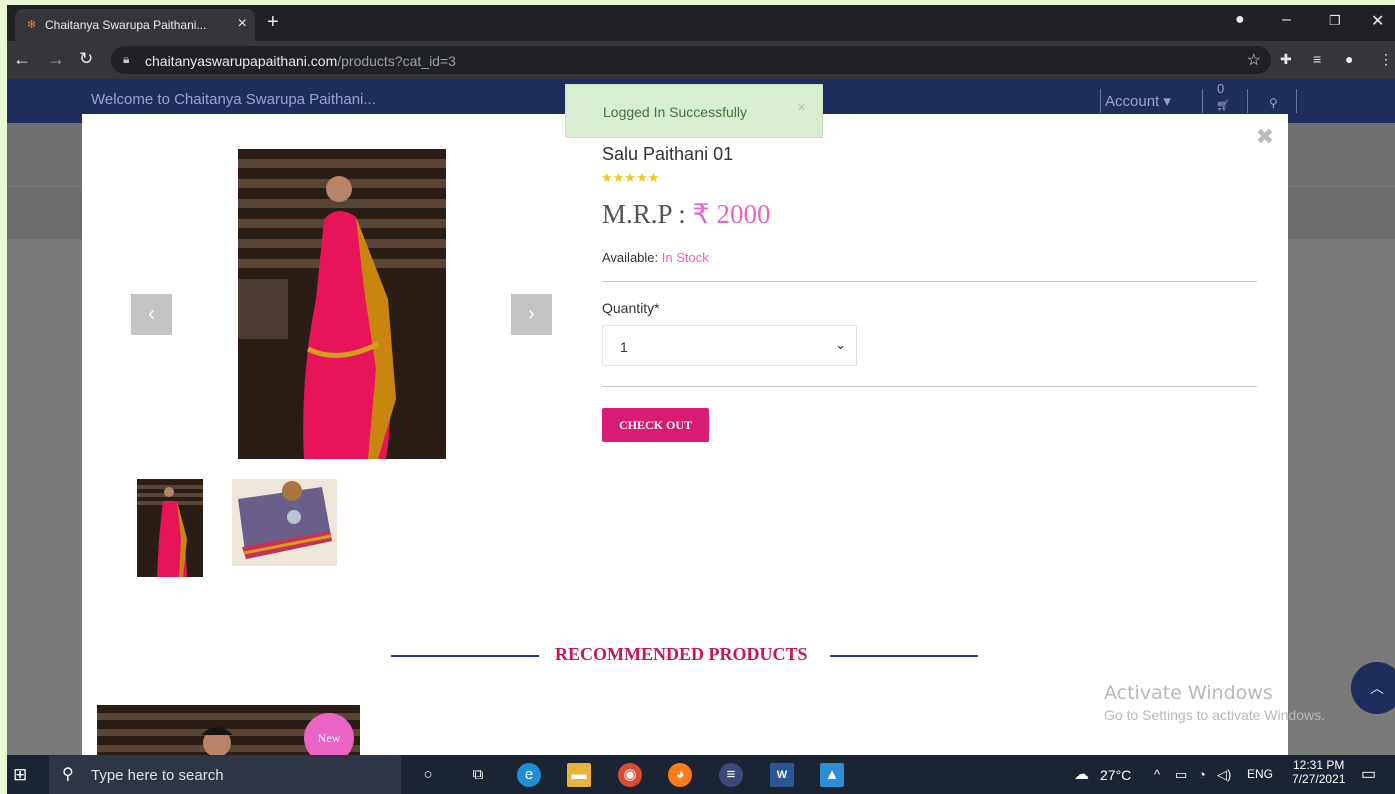 This screenshot has height=794, width=1395. I want to click on login-success-toast: Logged In Successfully ×, so click(694, 111).